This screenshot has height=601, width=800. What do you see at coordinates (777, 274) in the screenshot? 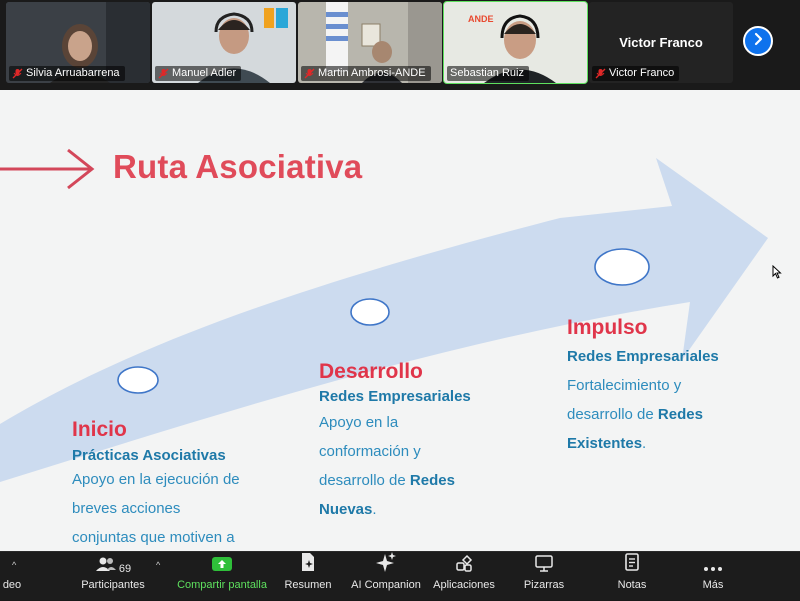
I see `mouse-cursor-icon` at bounding box center [777, 274].